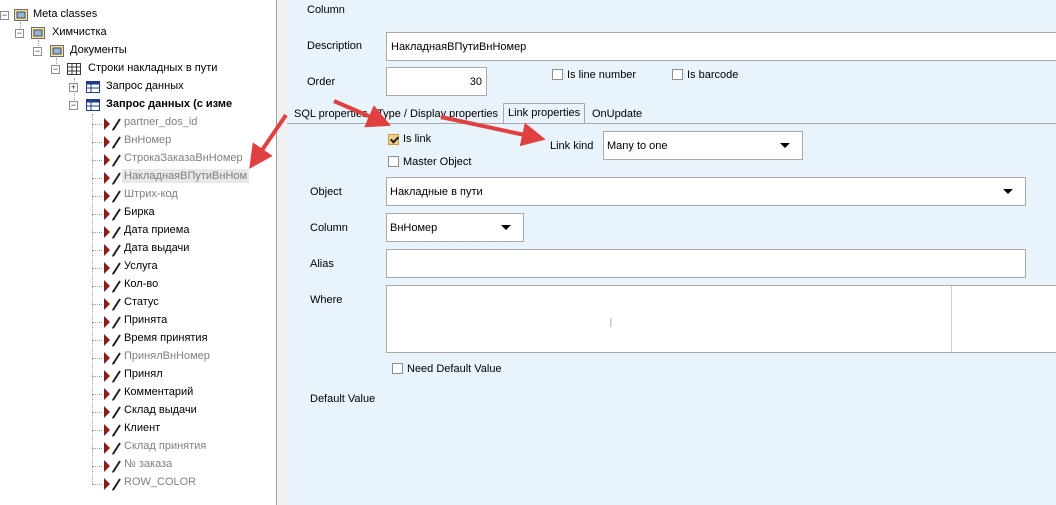  Describe the element at coordinates (141, 266) in the screenshot. I see `tree-field-label: Услуга` at that location.